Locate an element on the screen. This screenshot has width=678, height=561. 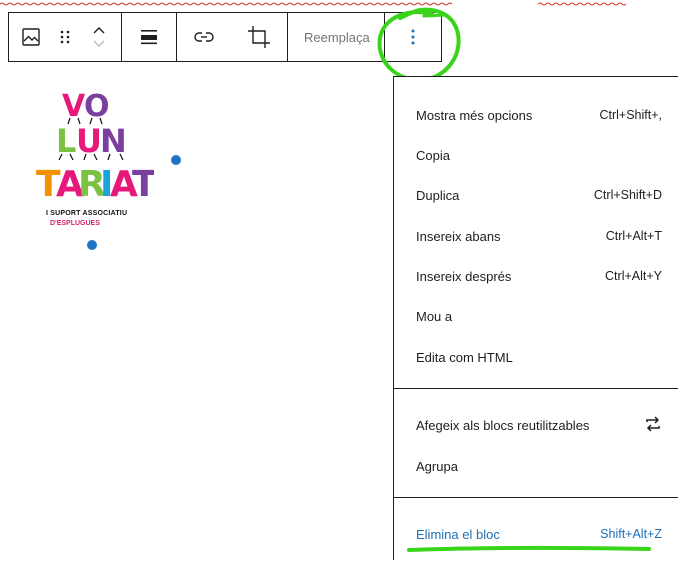
logo-subtitle: I SUPORT ASSOCIATIU is located at coordinates (87, 213).